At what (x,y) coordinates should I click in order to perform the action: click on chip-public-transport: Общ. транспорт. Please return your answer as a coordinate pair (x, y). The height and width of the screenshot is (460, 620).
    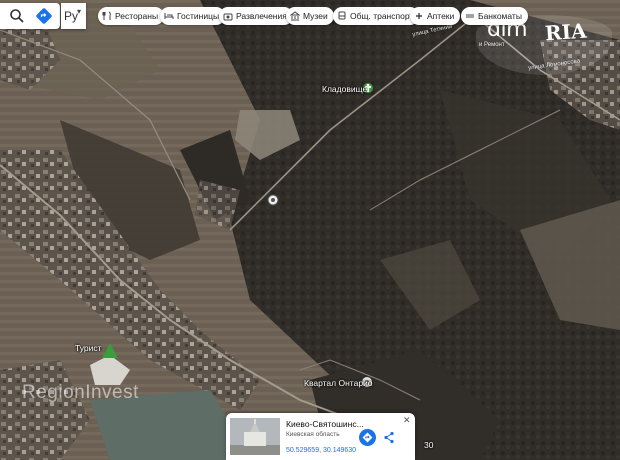
    Looking at the image, I should click on (376, 16).